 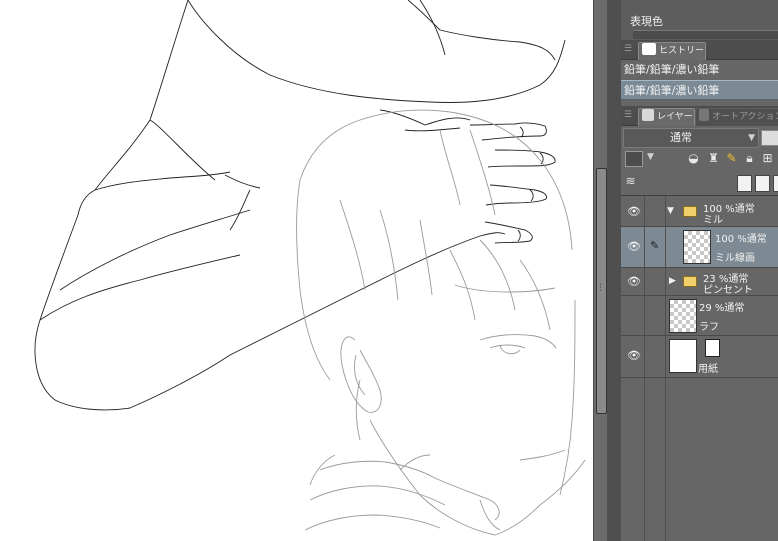 I want to click on history-item: 鉛筆/鉛筆/濃い鉛筆, so click(x=699, y=70).